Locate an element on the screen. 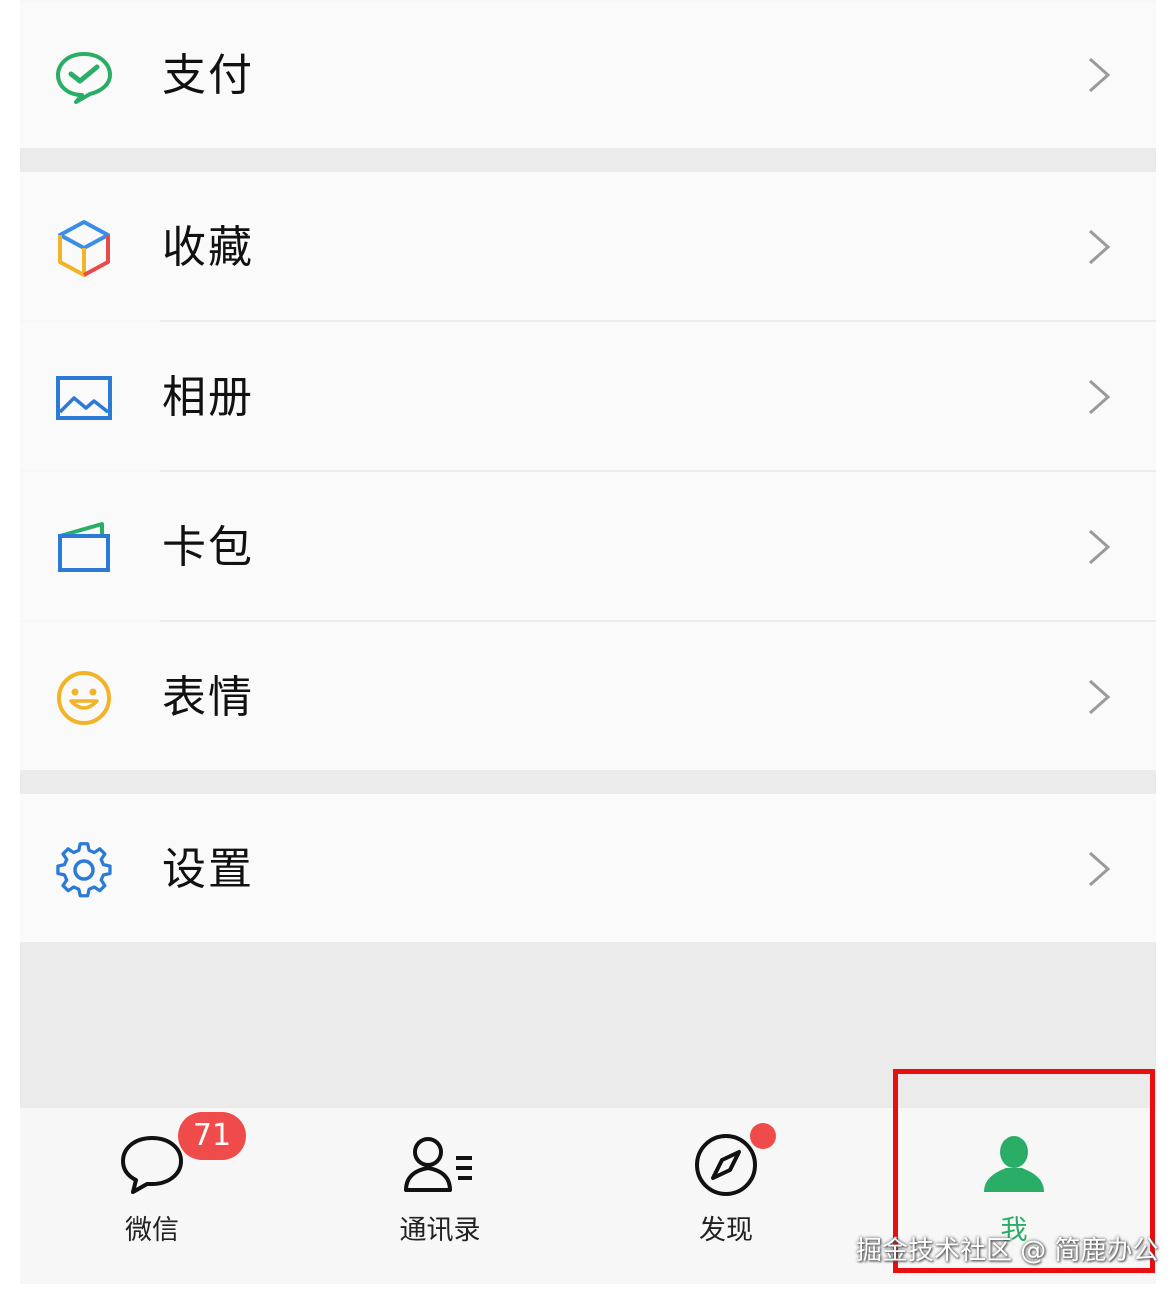 The width and height of the screenshot is (1174, 1296). menu-label-stickers: 表情 is located at coordinates (208, 697).